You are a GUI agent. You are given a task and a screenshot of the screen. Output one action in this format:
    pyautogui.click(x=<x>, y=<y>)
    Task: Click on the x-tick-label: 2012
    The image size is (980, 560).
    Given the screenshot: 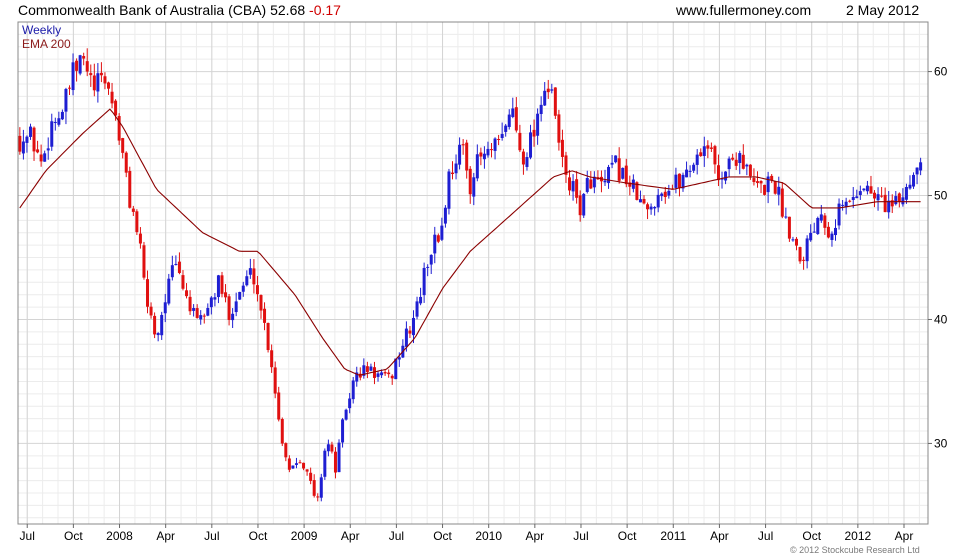 What is the action you would take?
    pyautogui.click(x=858, y=536)
    